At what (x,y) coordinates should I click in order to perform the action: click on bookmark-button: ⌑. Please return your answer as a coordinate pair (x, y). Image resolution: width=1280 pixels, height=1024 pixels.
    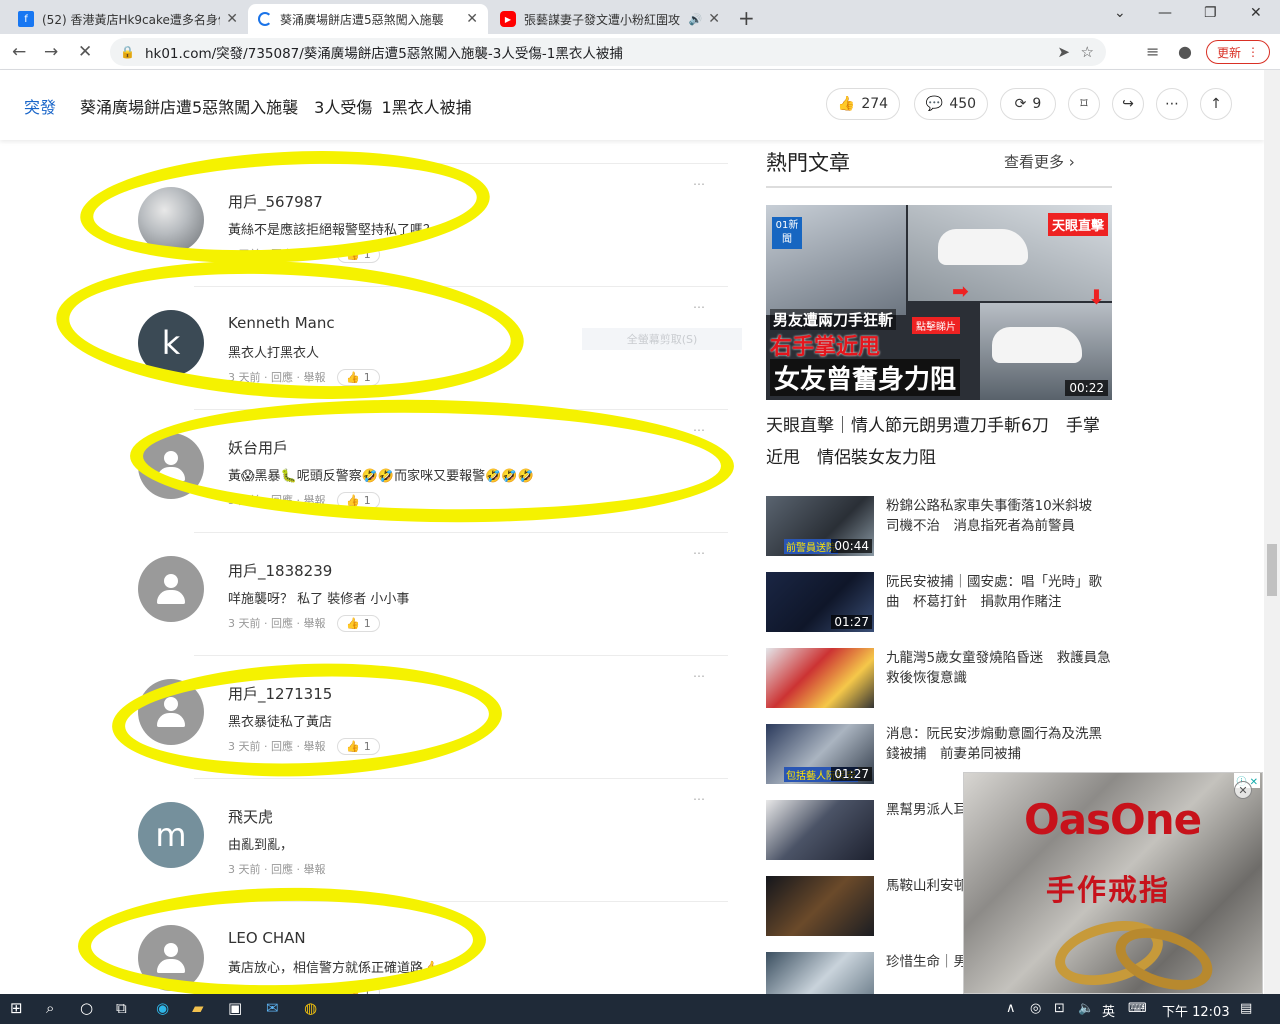
    Looking at the image, I should click on (1084, 104).